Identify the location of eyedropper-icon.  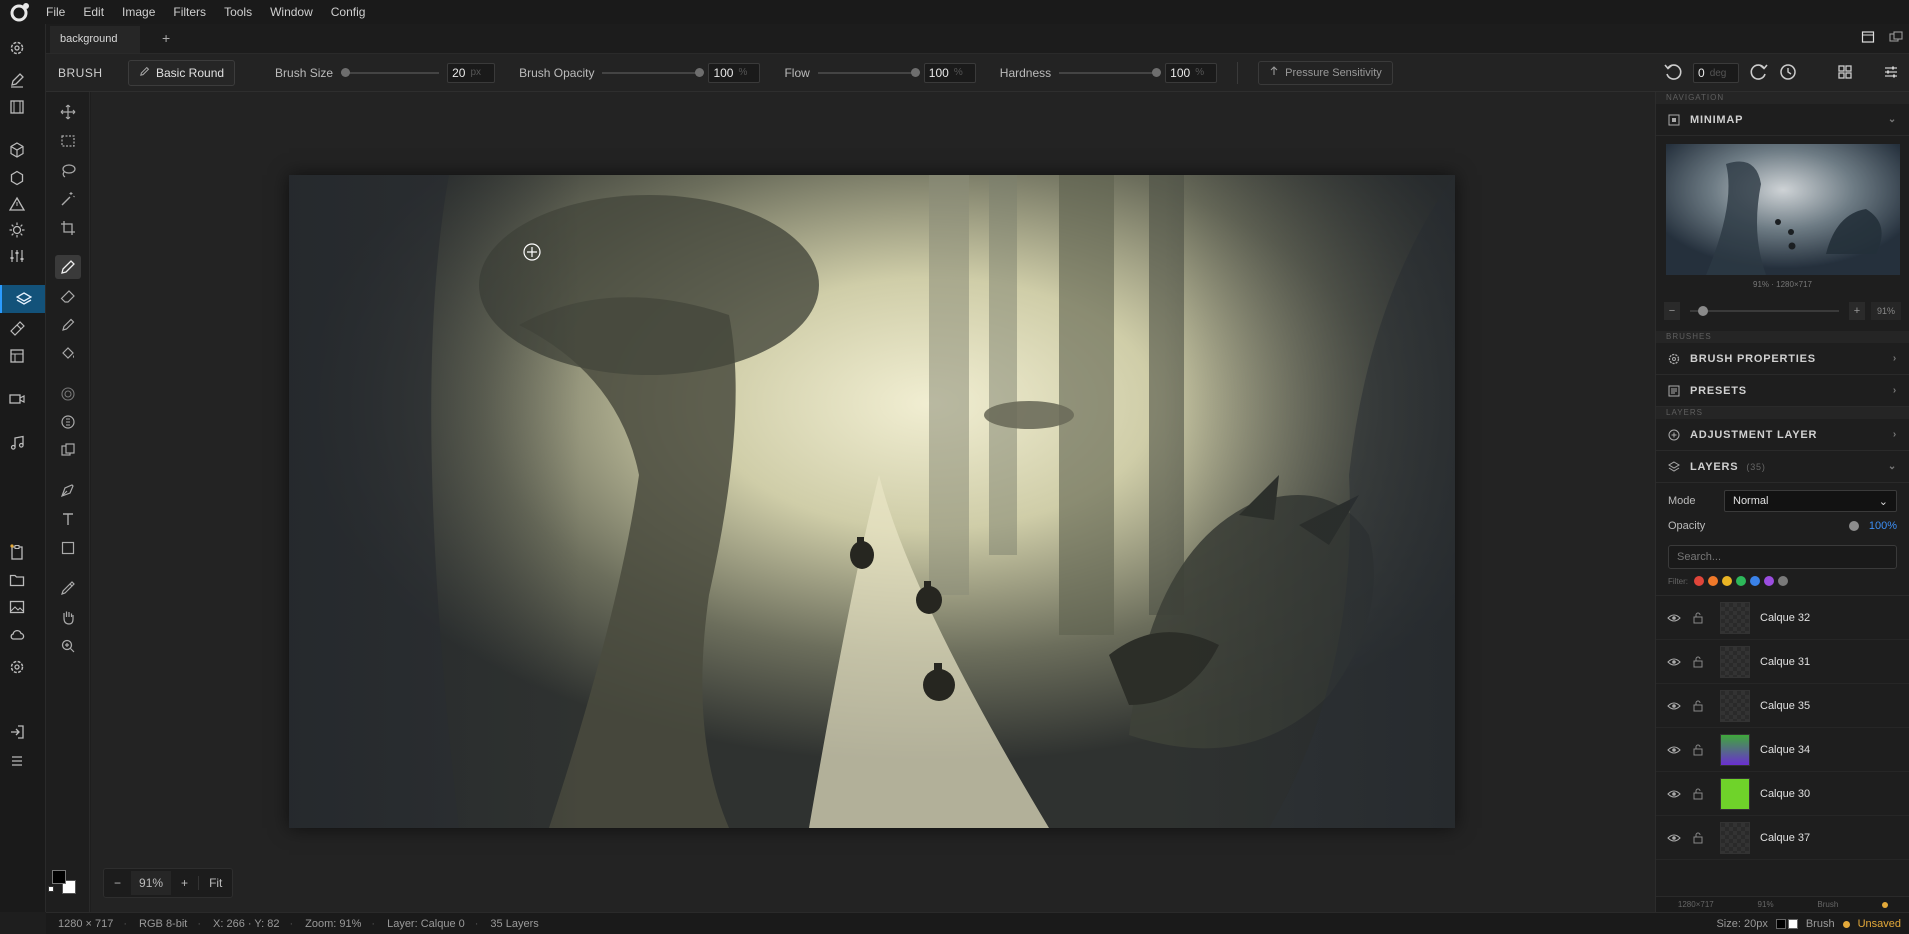
(68, 588).